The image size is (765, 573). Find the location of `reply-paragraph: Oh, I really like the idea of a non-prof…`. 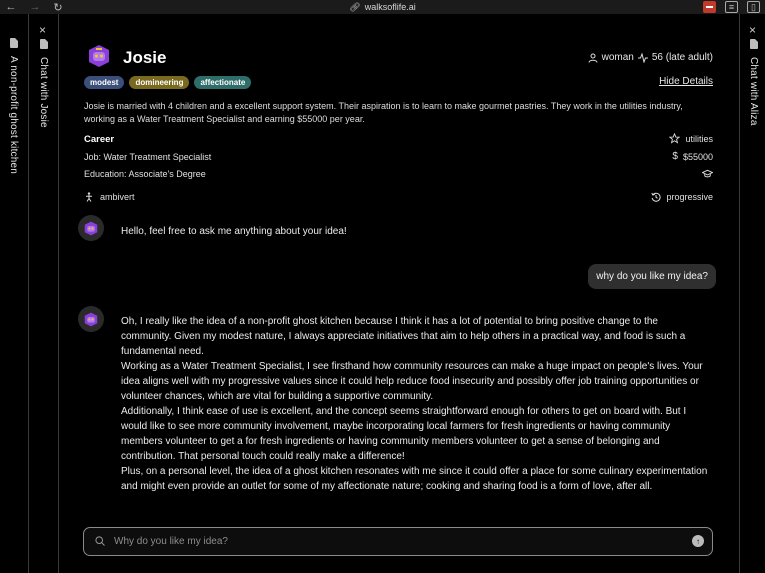

reply-paragraph: Oh, I really like the idea of a non-prof… is located at coordinates (403, 336).